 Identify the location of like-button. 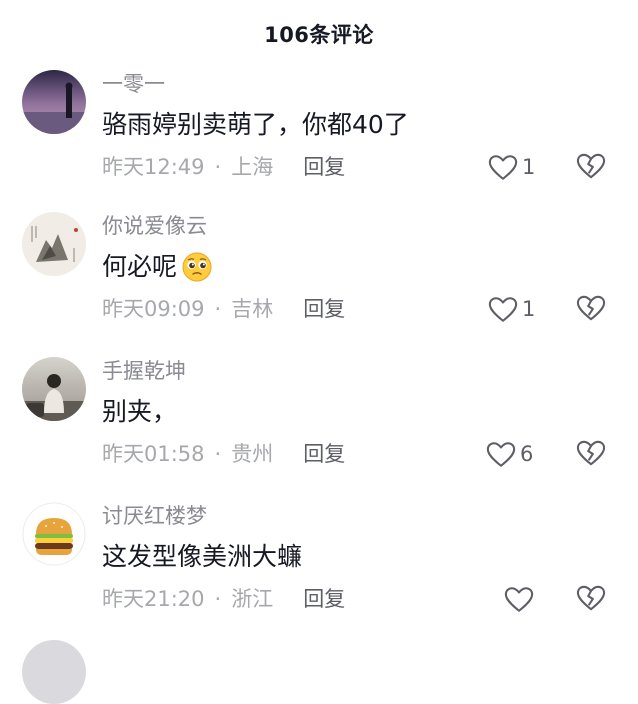
(519, 599).